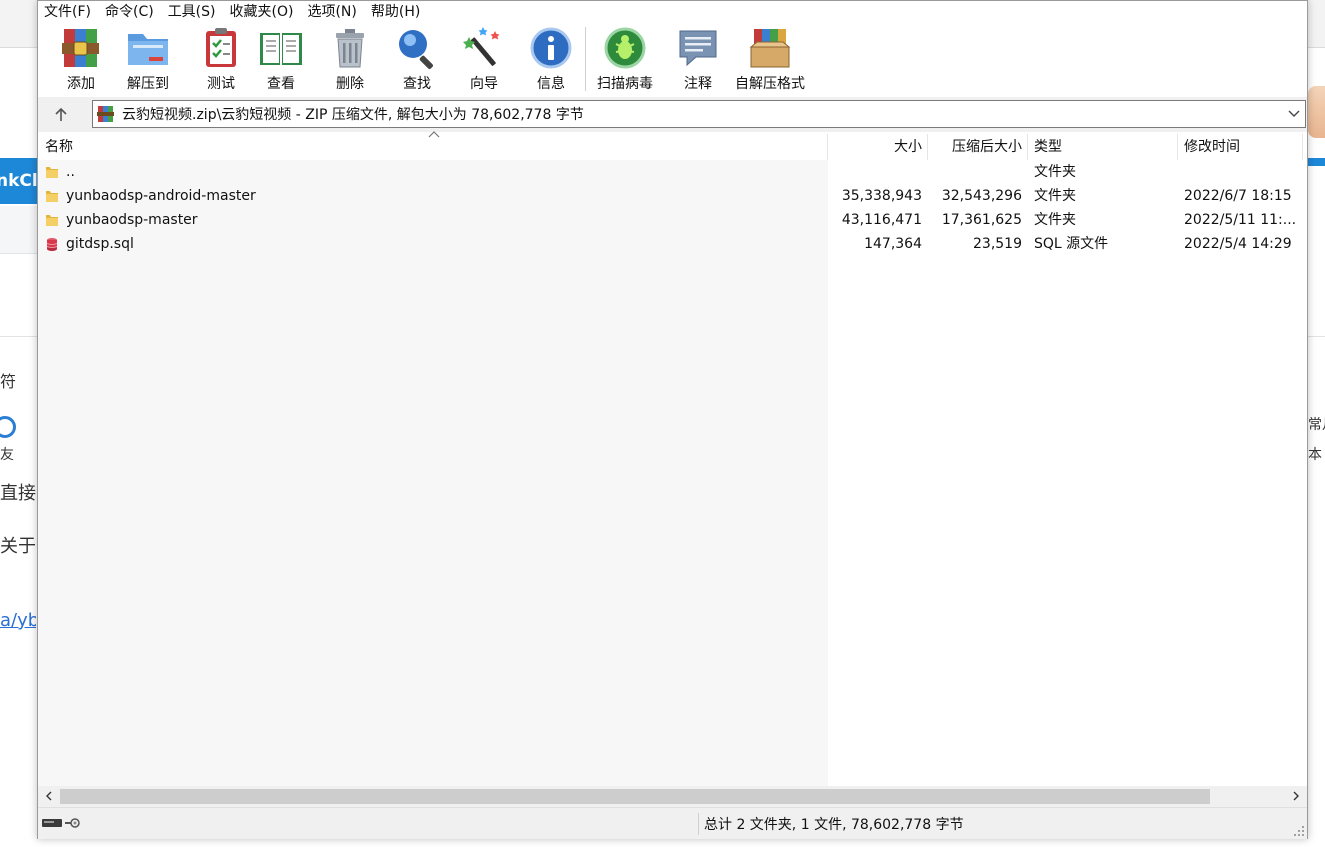 The image size is (1325, 847). I want to click on column-header-size: 大小, so click(875, 146).